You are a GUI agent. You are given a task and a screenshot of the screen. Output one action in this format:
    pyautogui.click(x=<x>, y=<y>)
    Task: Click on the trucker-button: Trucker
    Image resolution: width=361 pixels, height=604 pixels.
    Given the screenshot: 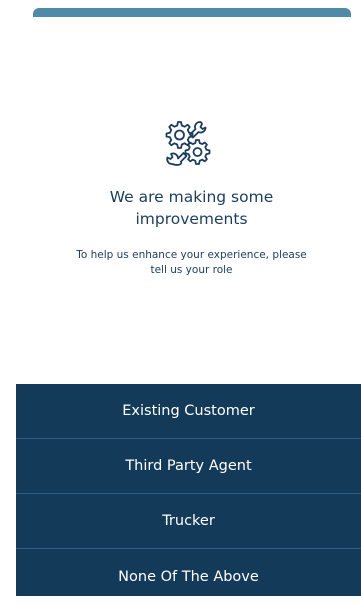 What is the action you would take?
    pyautogui.click(x=188, y=521)
    